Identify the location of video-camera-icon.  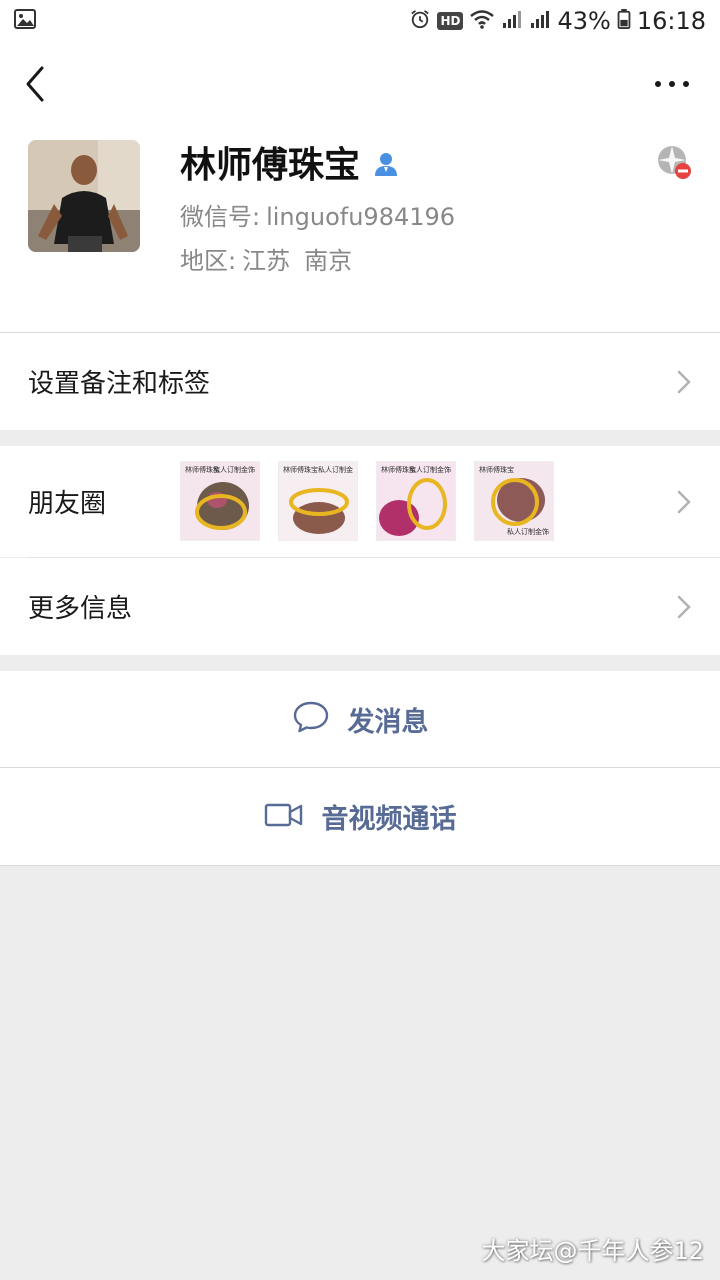
(284, 817).